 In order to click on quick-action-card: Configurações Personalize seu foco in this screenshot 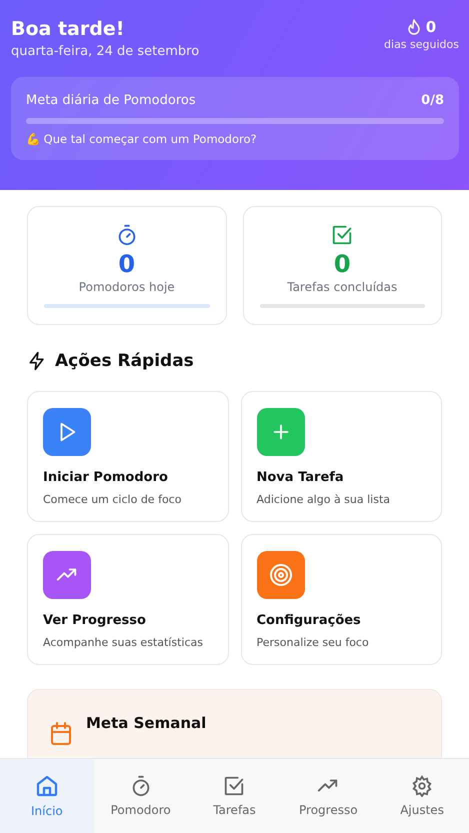, I will do `click(341, 599)`.